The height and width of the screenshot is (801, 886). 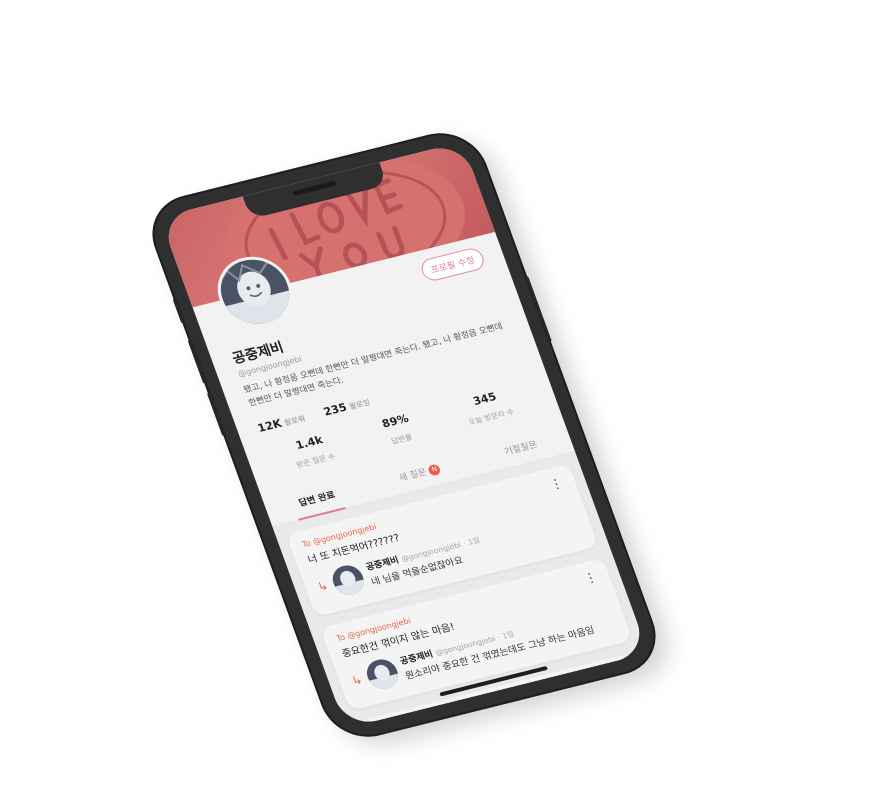 What do you see at coordinates (360, 404) in the screenshot?
I see `following-label: 팔로잉` at bounding box center [360, 404].